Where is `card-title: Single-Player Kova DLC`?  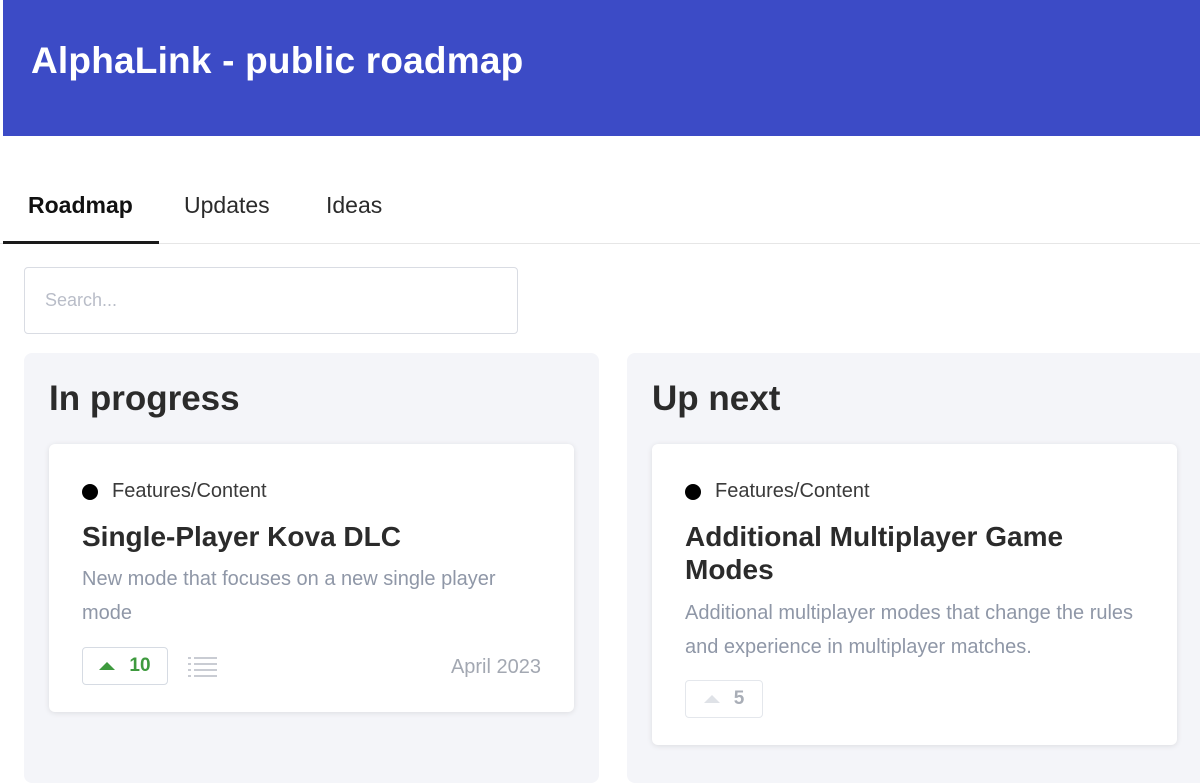 card-title: Single-Player Kova DLC is located at coordinates (312, 536).